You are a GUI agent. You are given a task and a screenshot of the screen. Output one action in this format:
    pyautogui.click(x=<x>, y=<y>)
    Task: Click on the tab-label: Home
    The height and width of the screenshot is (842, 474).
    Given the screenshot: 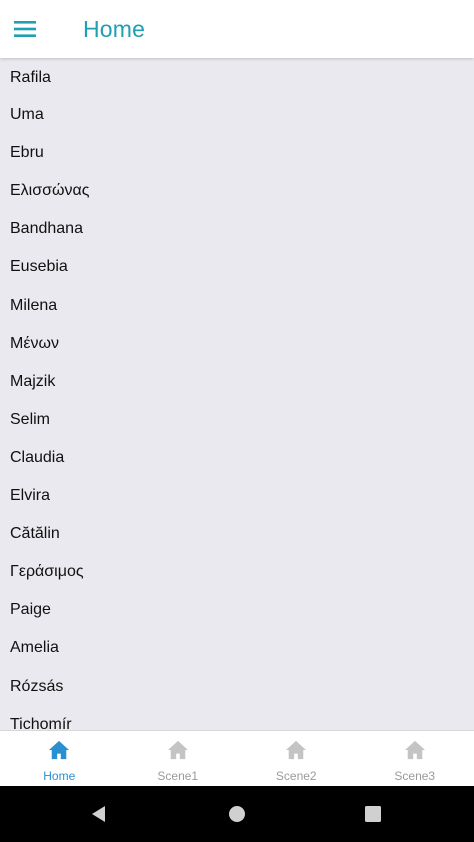 What is the action you would take?
    pyautogui.click(x=59, y=776)
    